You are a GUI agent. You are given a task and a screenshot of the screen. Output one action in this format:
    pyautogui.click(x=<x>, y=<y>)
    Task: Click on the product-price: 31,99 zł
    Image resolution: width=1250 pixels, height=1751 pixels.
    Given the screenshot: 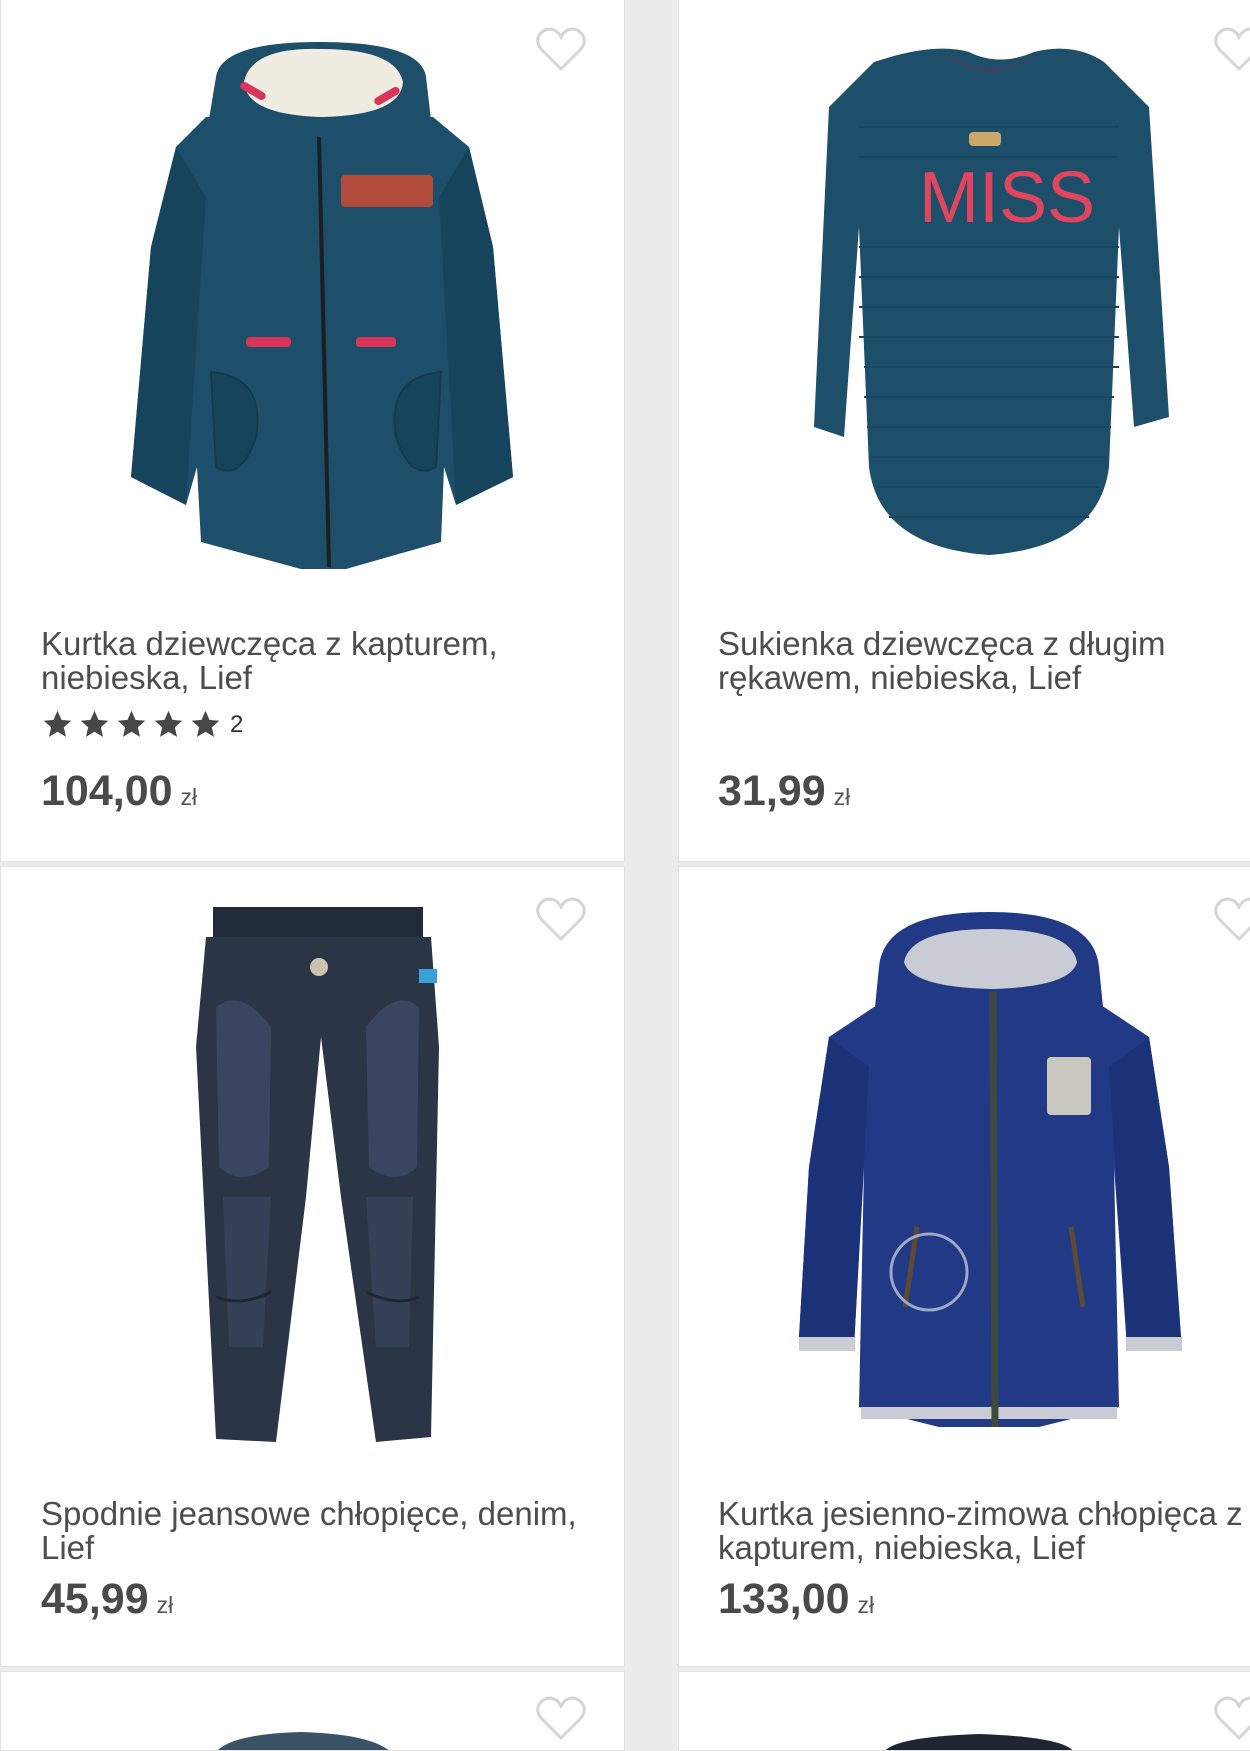 What is the action you would take?
    pyautogui.click(x=784, y=791)
    